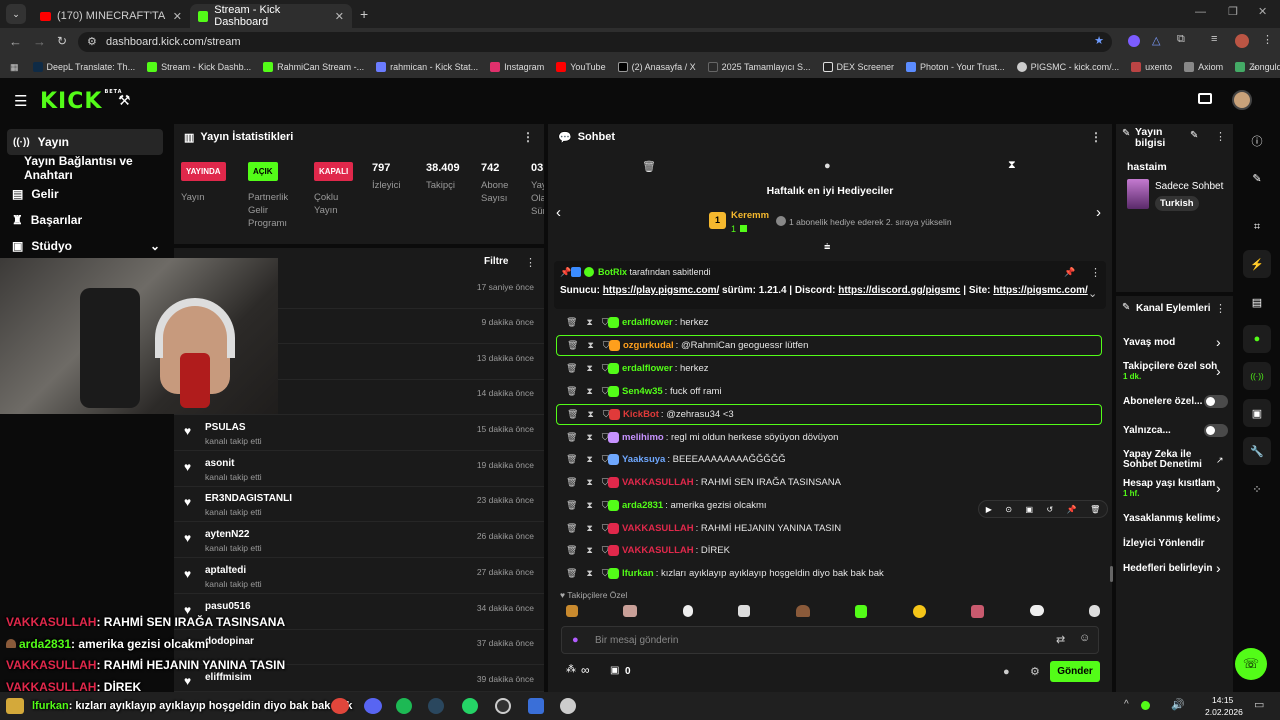 This screenshot has height=720, width=1280. I want to click on gifter-name: Keremm, so click(750, 215).